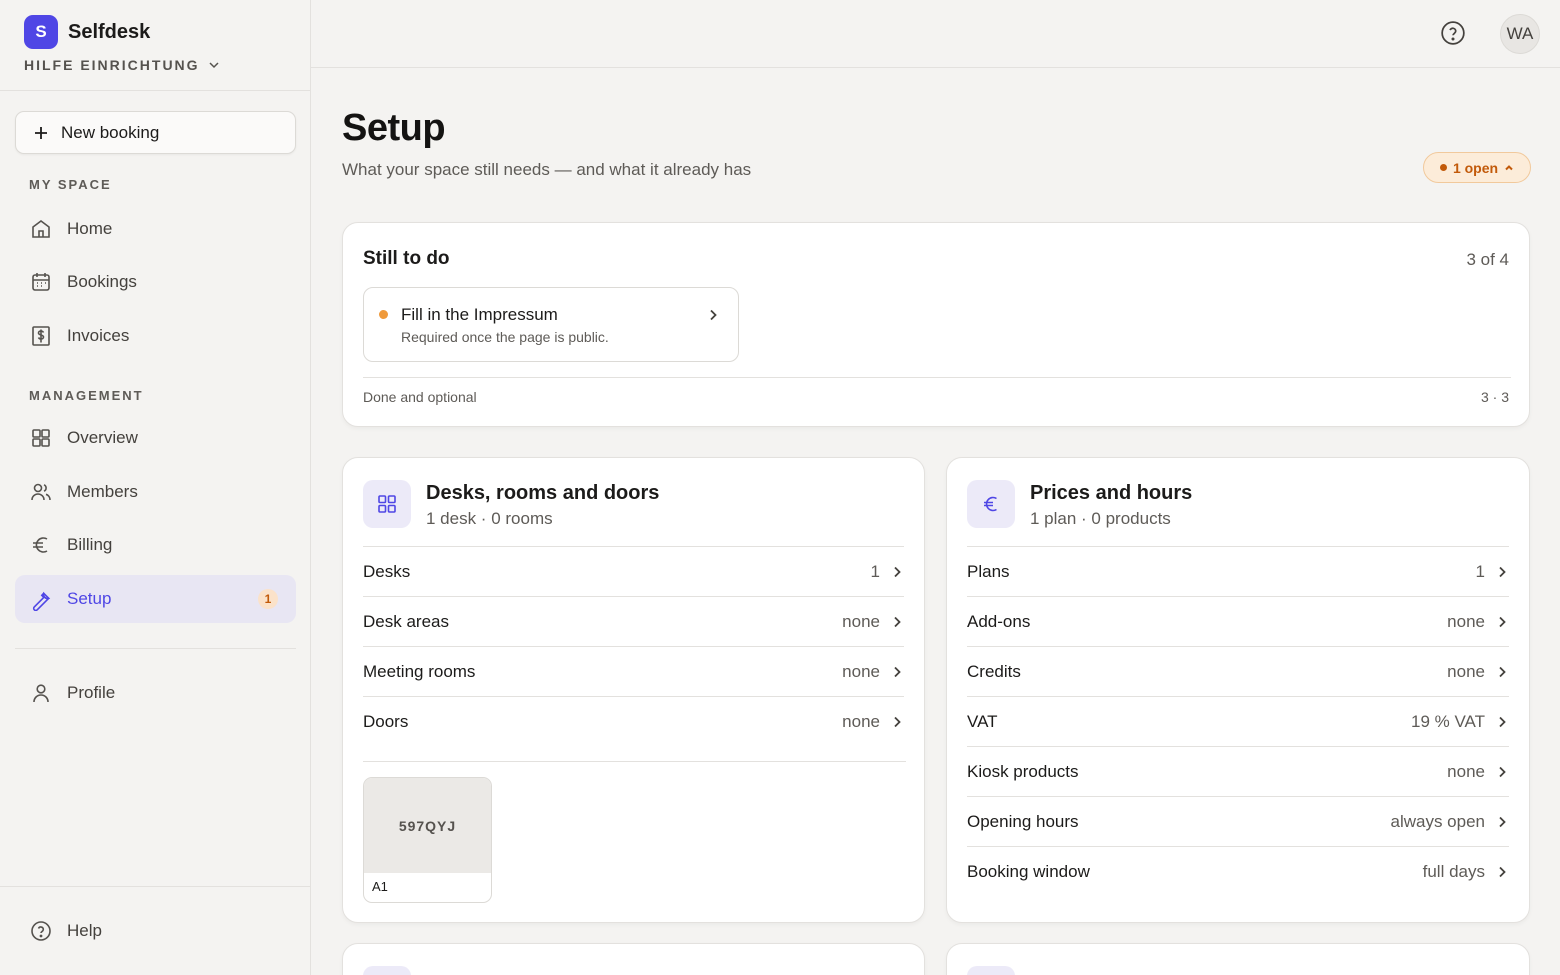 The height and width of the screenshot is (975, 1560). What do you see at coordinates (489, 518) in the screenshot?
I see `desks-card-subtitle: 1 desk · 0 rooms` at bounding box center [489, 518].